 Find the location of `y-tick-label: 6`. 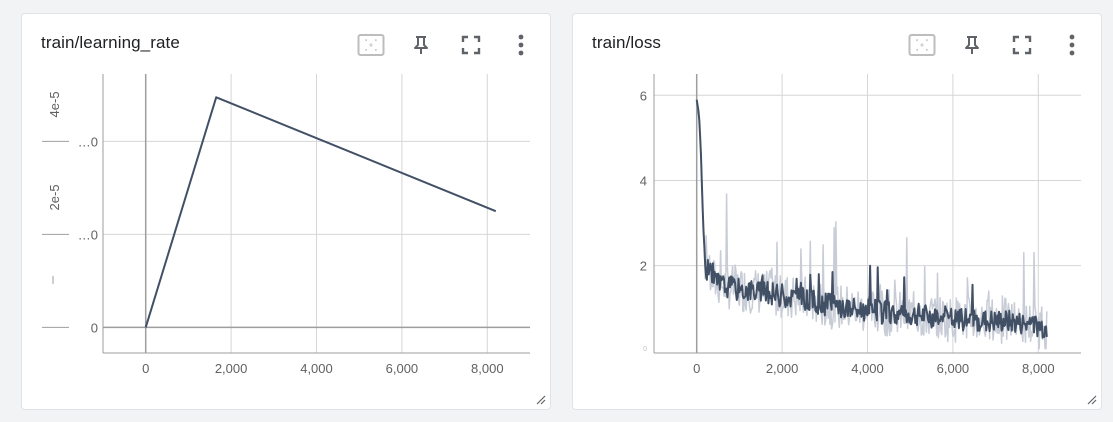

y-tick-label: 6 is located at coordinates (643, 95).